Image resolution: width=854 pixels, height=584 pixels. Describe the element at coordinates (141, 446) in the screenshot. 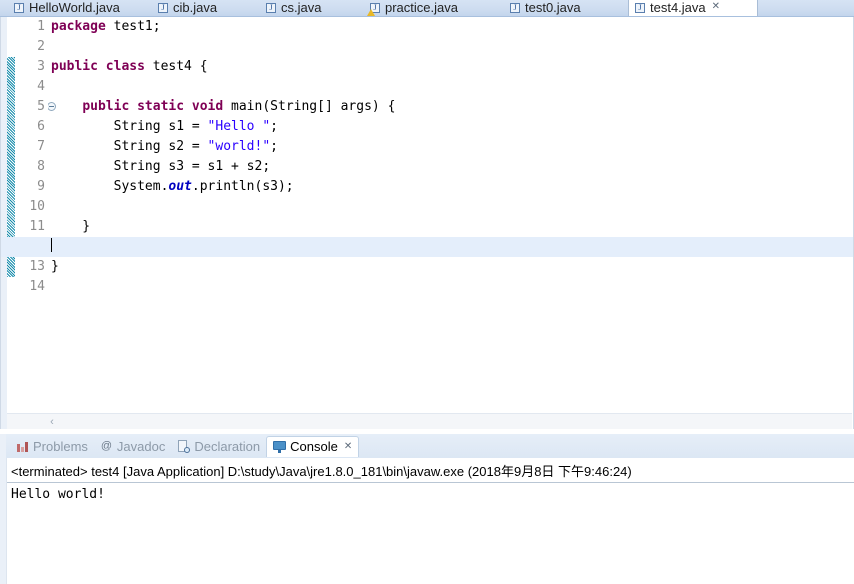

I see `panel-tab-label: Javadoc` at that location.